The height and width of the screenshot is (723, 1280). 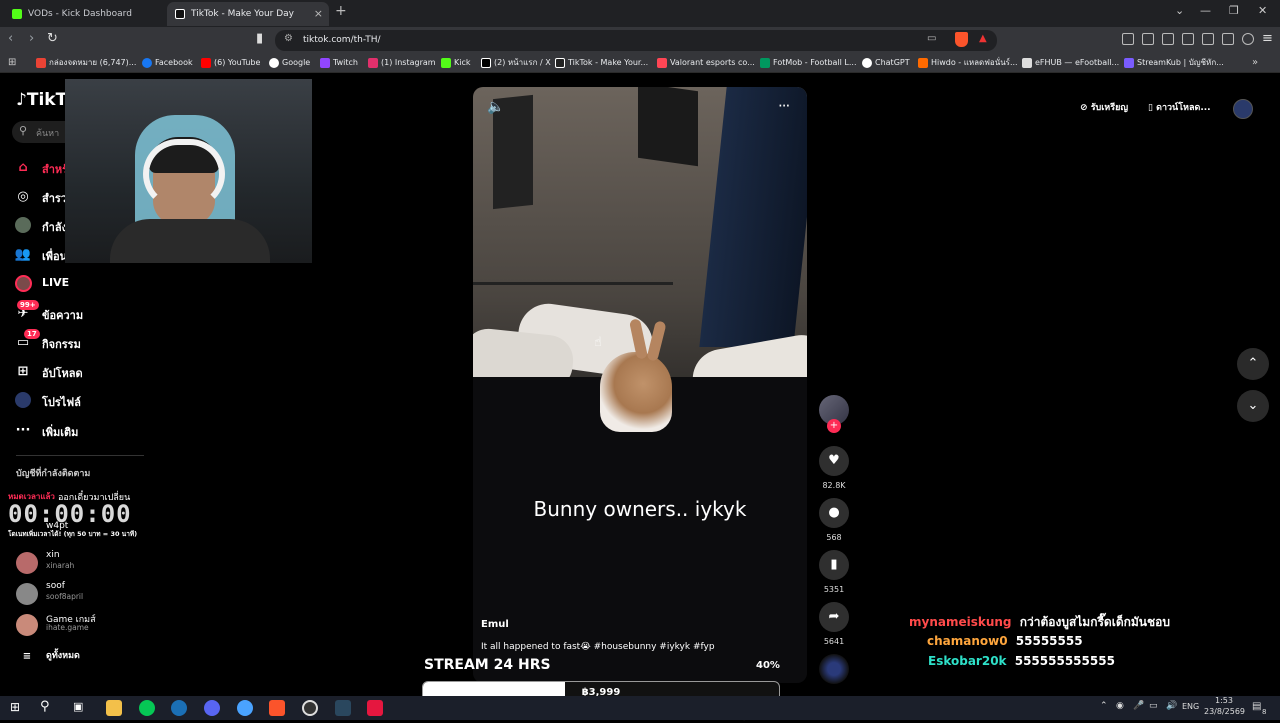 I want to click on close-window-icon: ✕, so click(x=1262, y=10).